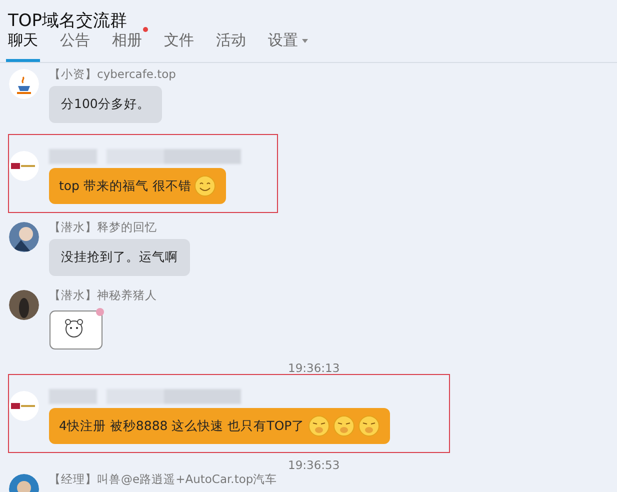  I want to click on tab: 相册, so click(127, 46).